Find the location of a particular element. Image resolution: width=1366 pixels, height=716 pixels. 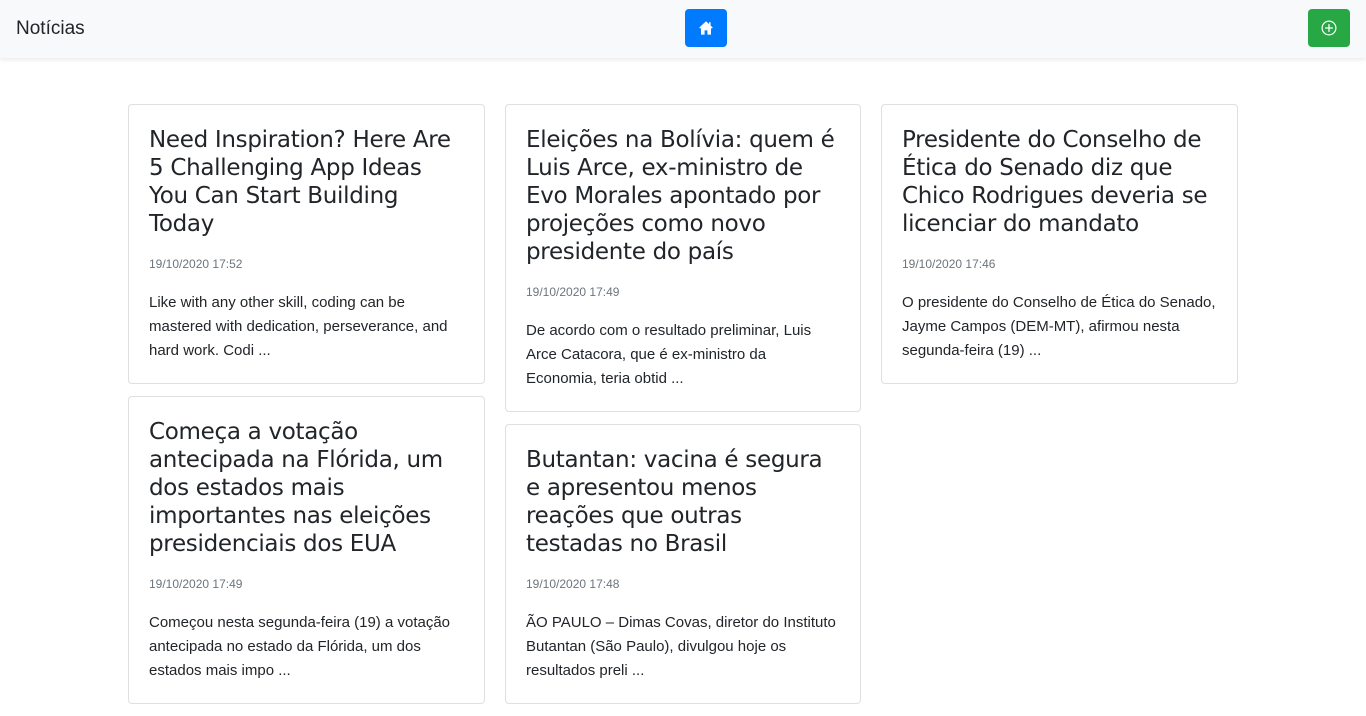

brand-link: Notícias is located at coordinates (50, 29).